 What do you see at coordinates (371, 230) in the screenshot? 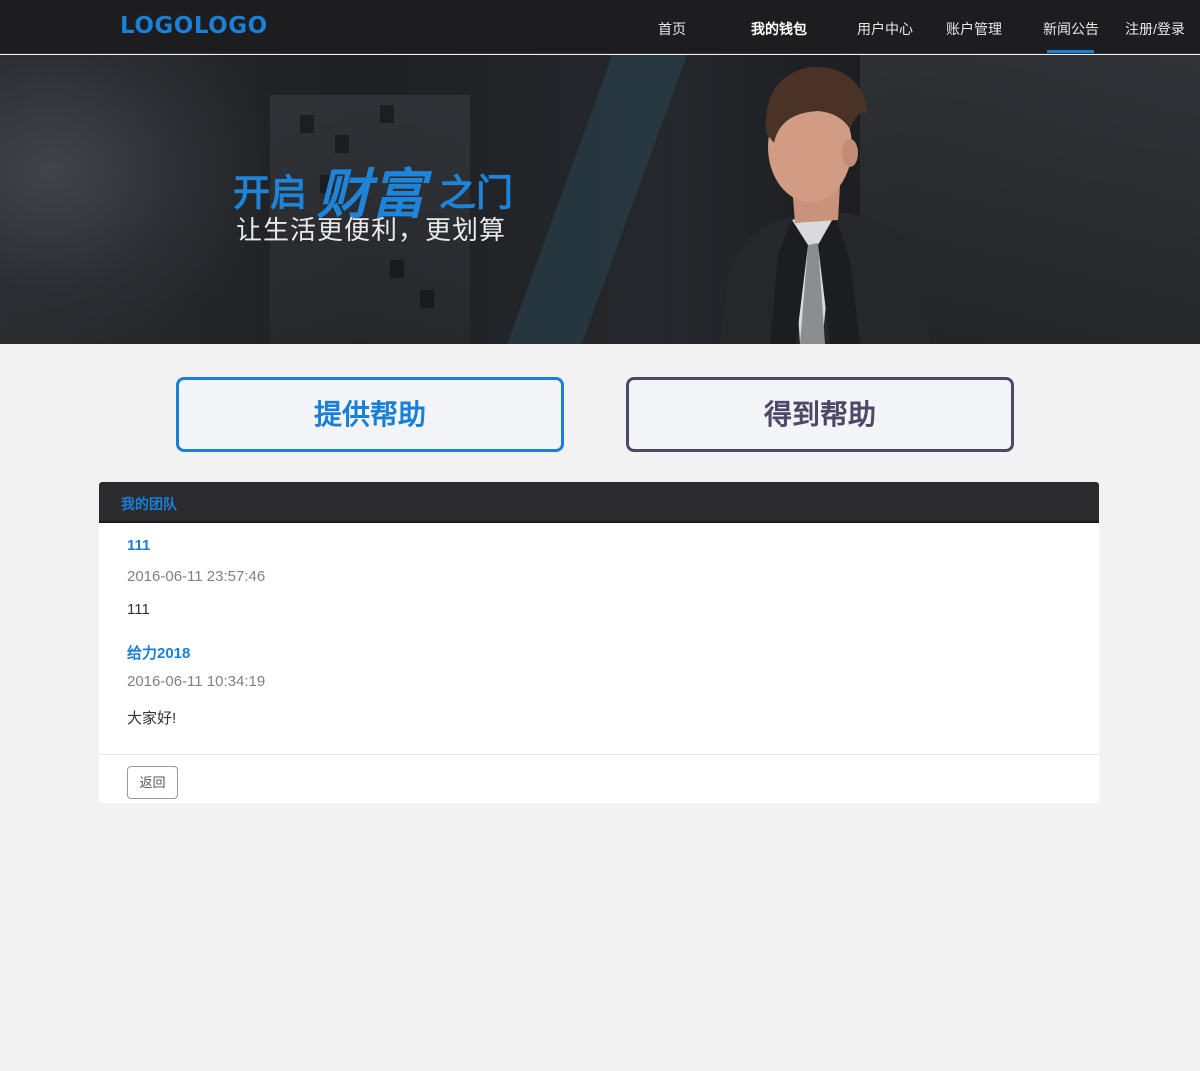
I see `banner-subtitle: 让生活更便利，更划算` at bounding box center [371, 230].